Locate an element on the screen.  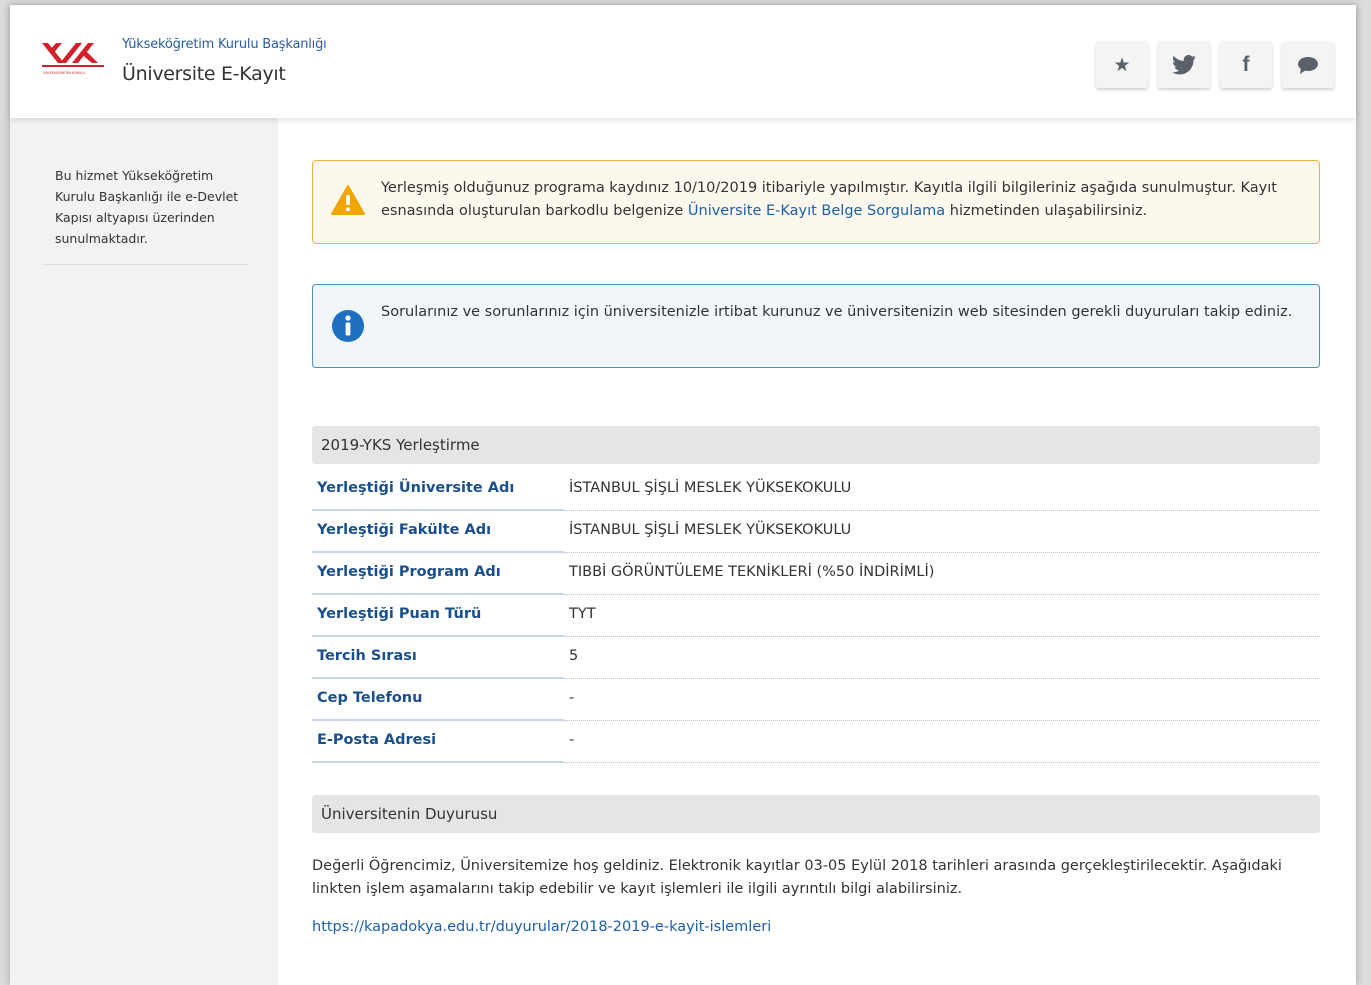
table-row: E-Posta Adresi - is located at coordinates (816, 743).